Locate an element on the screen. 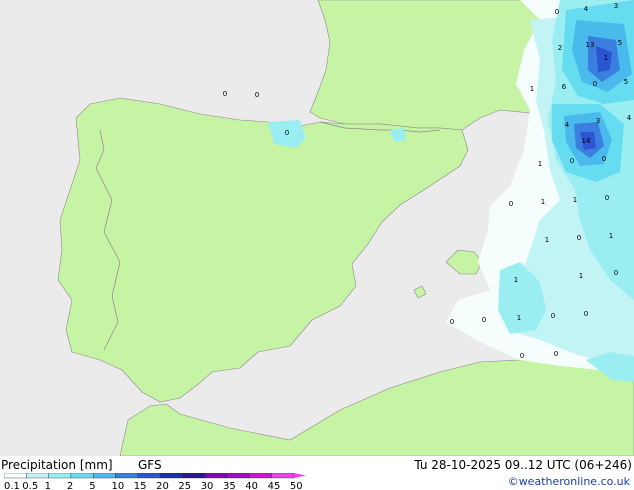 This screenshot has width=634, height=490. scale-tick-label: 2 is located at coordinates (70, 485).